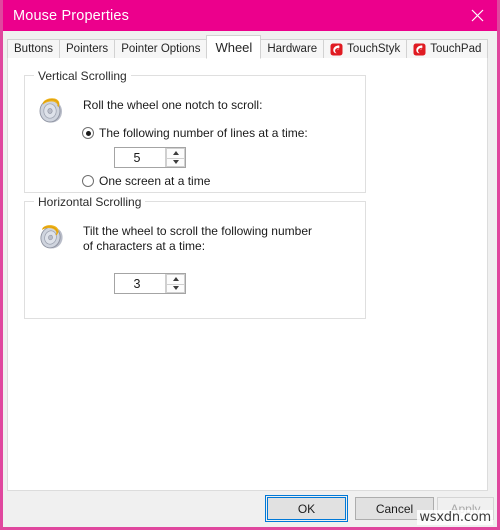 The image size is (500, 530). What do you see at coordinates (51, 235) in the screenshot?
I see `mouse-wheel-horizontal-icon` at bounding box center [51, 235].